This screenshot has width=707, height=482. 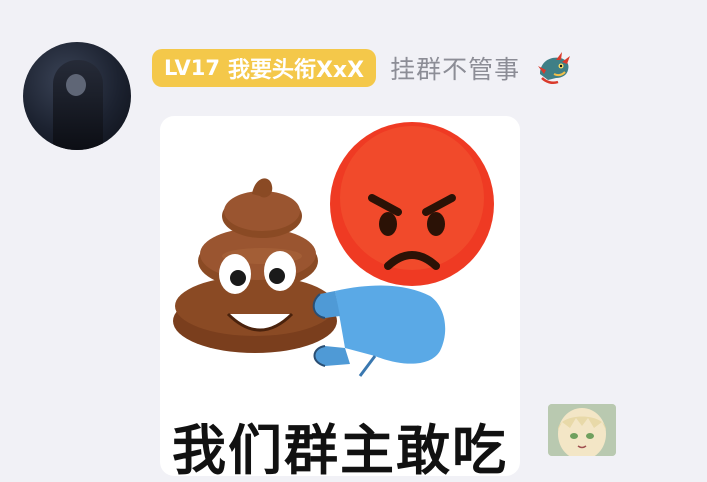 What do you see at coordinates (412, 204) in the screenshot?
I see `angry-face-emoji` at bounding box center [412, 204].